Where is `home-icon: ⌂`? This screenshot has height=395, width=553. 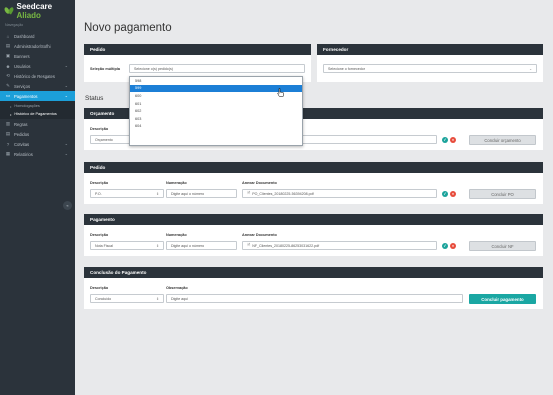 home-icon: ⌂ is located at coordinates (8, 36).